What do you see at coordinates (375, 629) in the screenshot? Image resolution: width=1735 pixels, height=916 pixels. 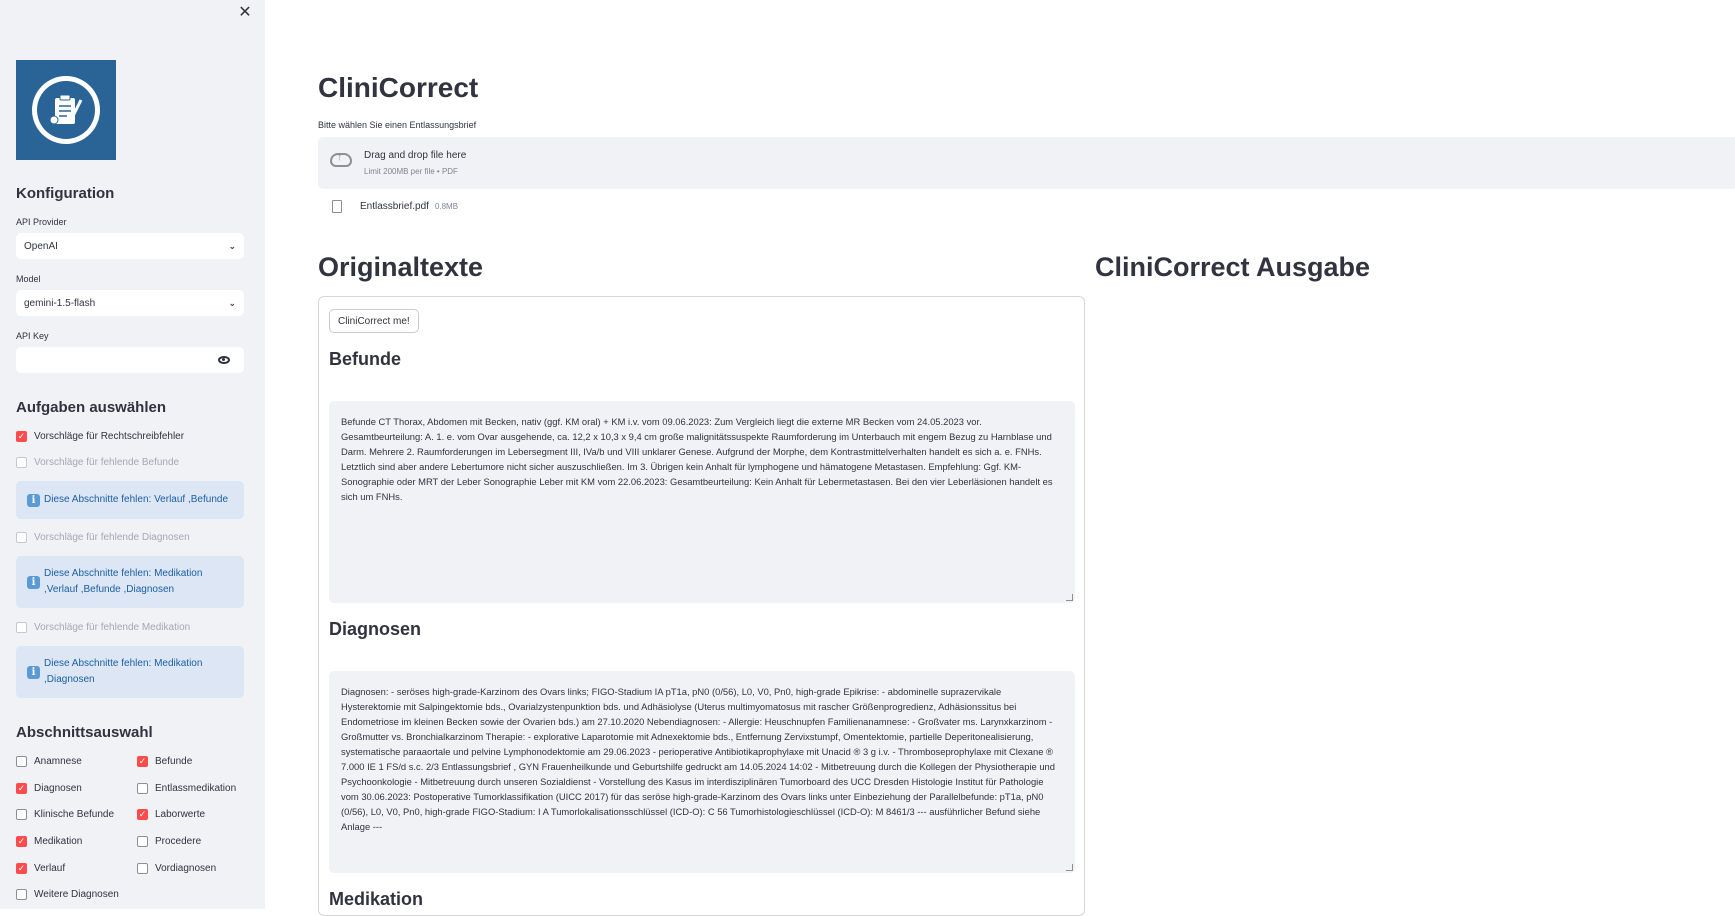 I see `section-heading-diagnosen: Diagnosen` at bounding box center [375, 629].